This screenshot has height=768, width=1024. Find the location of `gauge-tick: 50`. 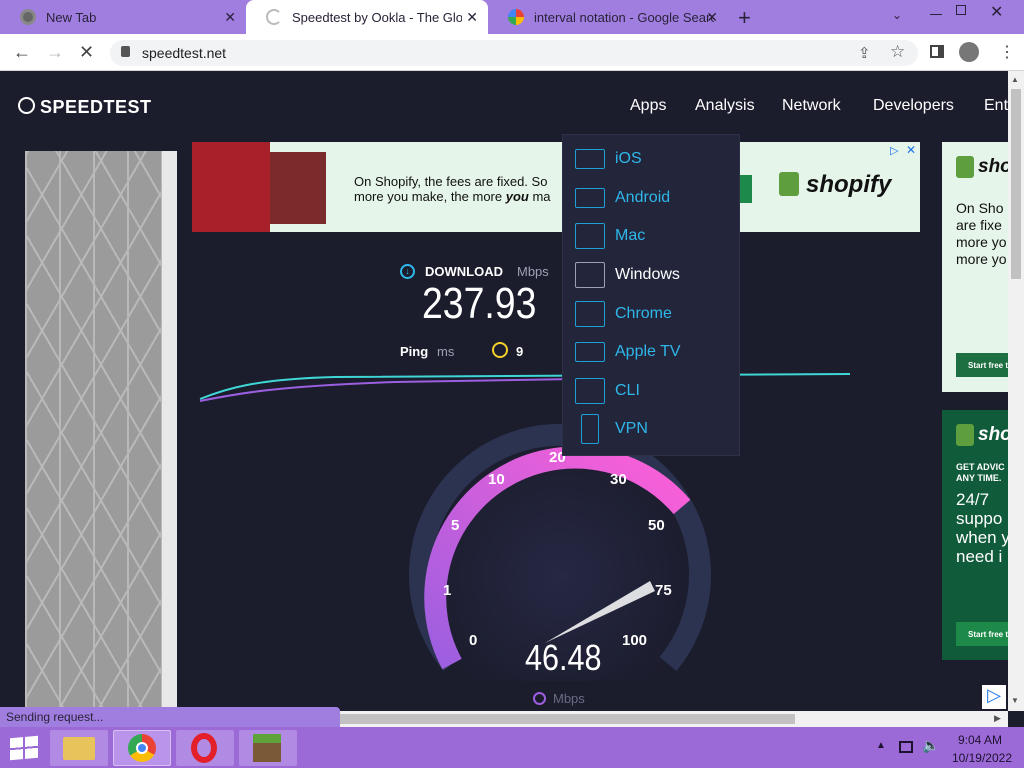

gauge-tick: 50 is located at coordinates (656, 525).